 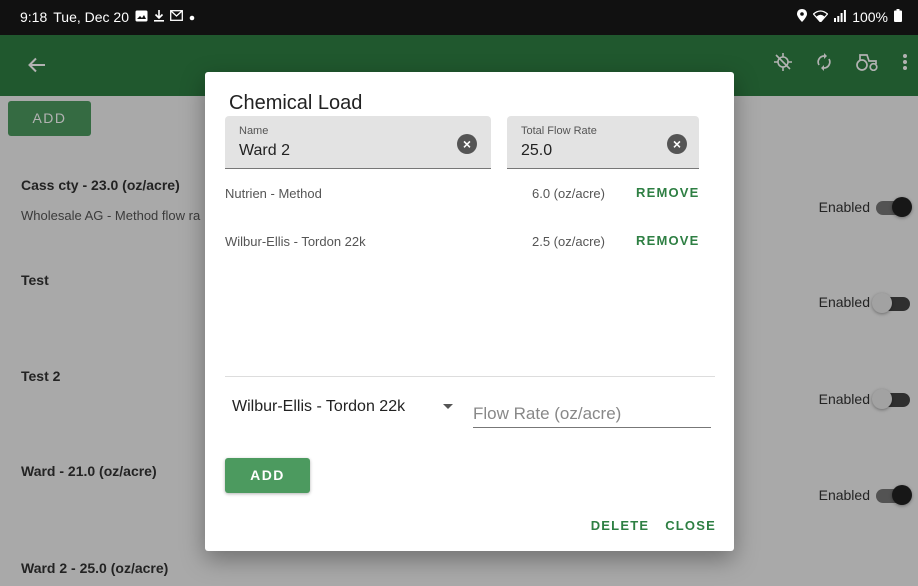 What do you see at coordinates (267, 475) in the screenshot?
I see `add-chemical-button: ADD` at bounding box center [267, 475].